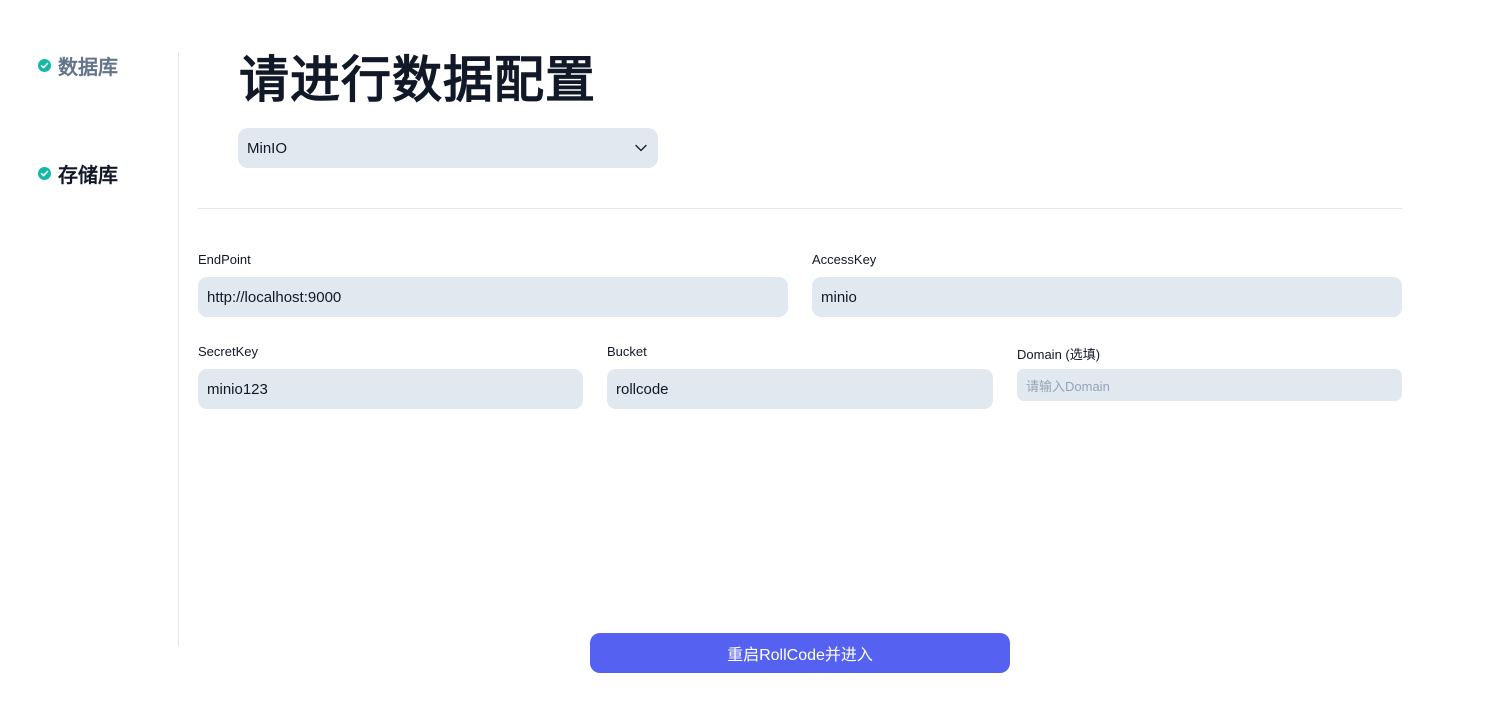  Describe the element at coordinates (641, 150) in the screenshot. I see `chevron-down-icon` at that location.